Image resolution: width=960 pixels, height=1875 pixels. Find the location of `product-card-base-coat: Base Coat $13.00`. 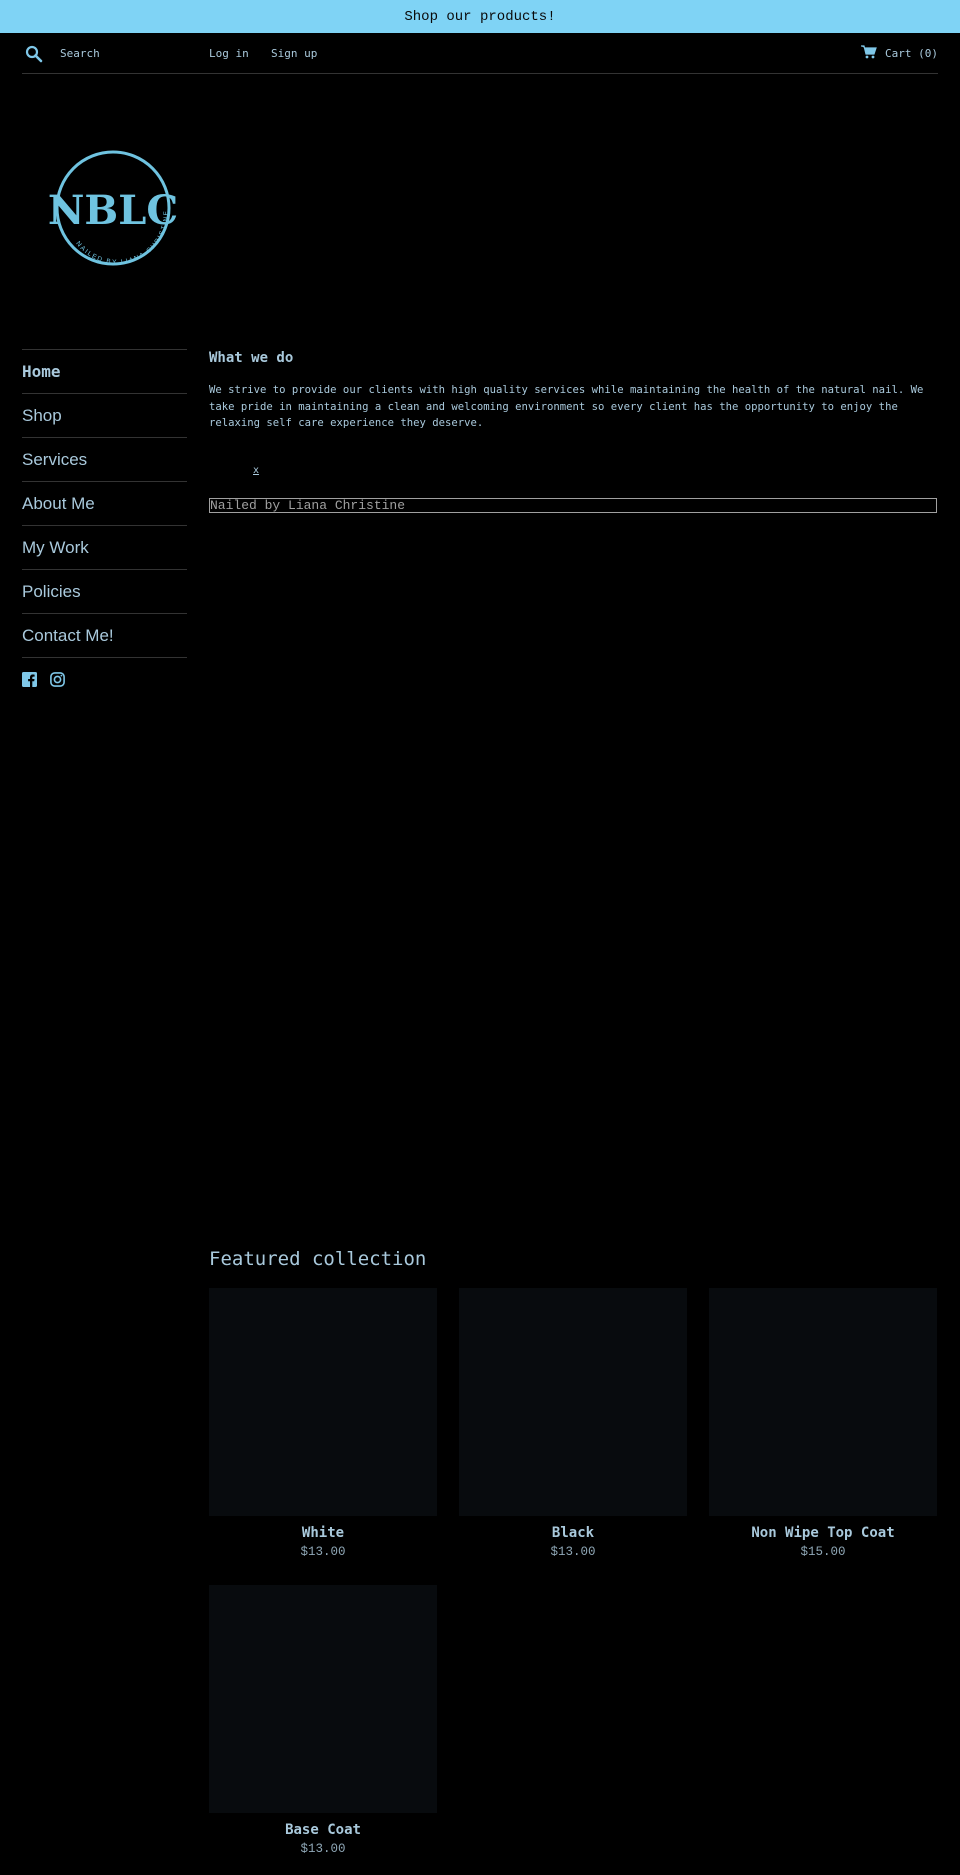

product-card-base-coat: Base Coat $13.00 is located at coordinates (323, 1720).